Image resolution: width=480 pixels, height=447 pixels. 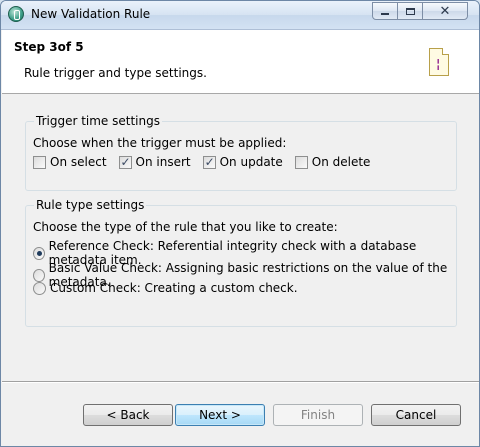 I want to click on maximize-icon, so click(x=410, y=11).